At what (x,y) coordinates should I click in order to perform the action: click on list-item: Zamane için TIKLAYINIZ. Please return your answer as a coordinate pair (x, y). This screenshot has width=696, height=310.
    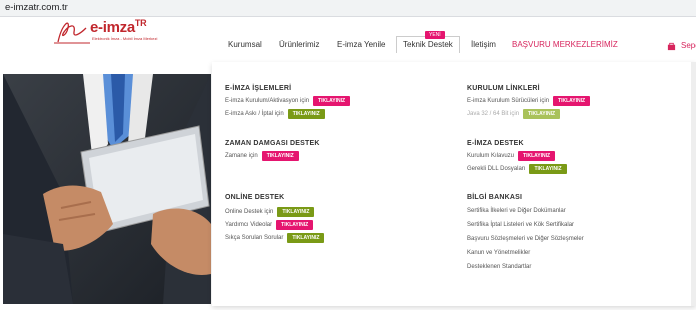
    Looking at the image, I should click on (262, 156).